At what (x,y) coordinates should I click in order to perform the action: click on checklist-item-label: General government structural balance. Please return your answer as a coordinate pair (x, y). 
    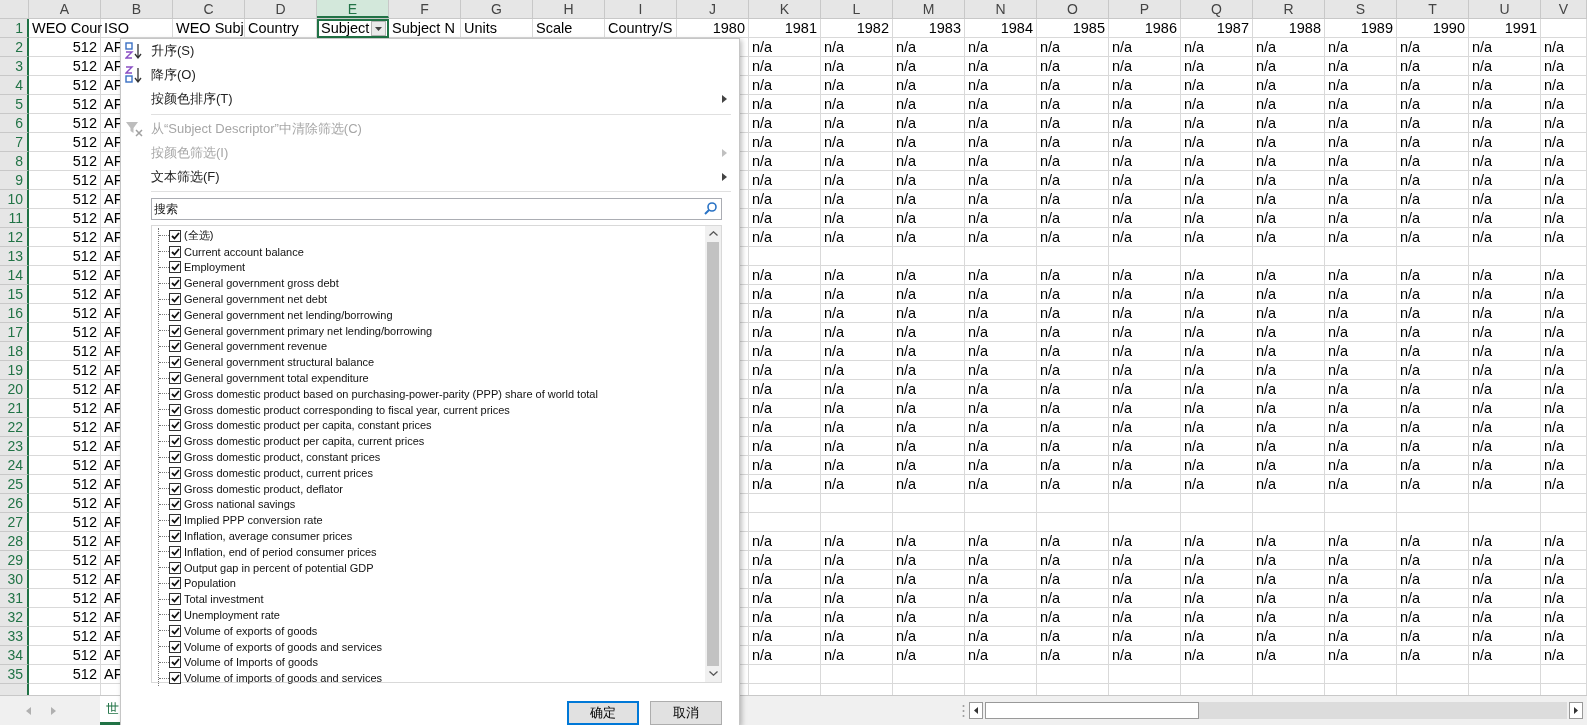
    Looking at the image, I should click on (279, 362).